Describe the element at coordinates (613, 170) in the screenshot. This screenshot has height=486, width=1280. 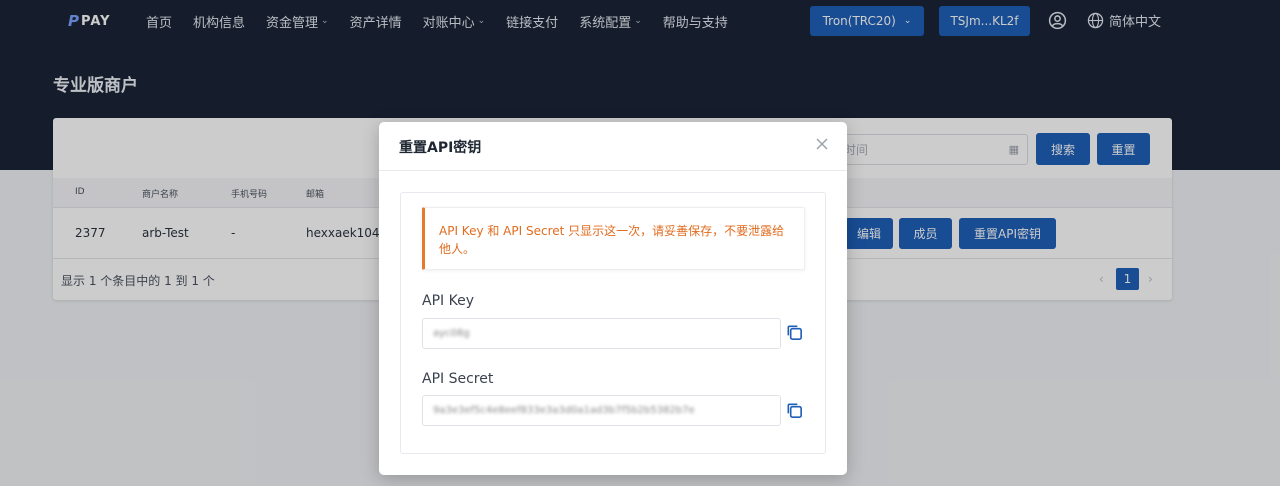
I see `dialog-divider` at that location.